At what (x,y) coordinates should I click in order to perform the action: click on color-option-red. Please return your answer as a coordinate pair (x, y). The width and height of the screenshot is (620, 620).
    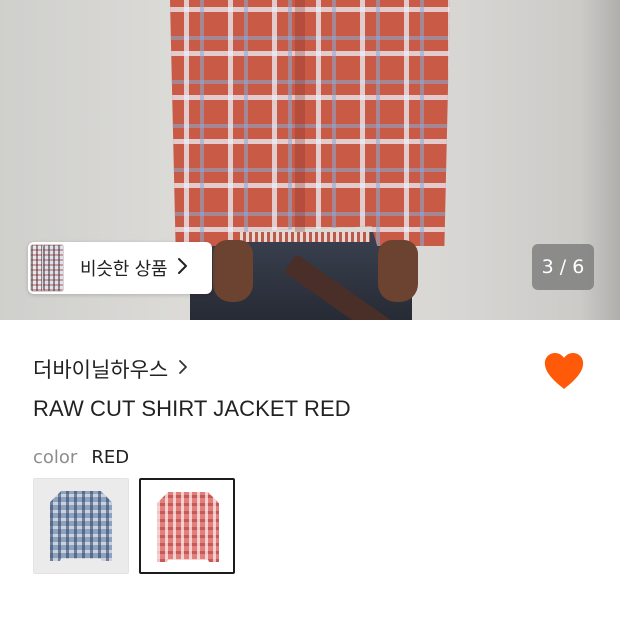
    Looking at the image, I should click on (187, 526).